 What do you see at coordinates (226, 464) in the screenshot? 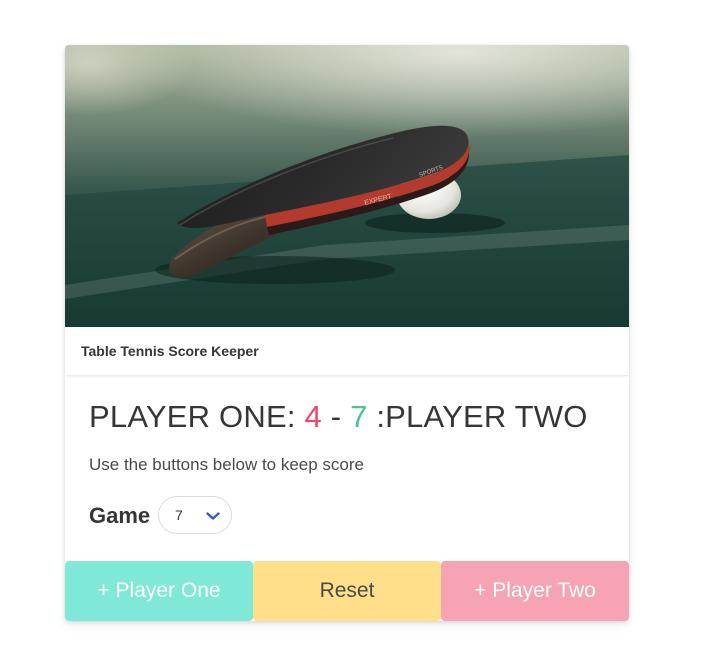
I see `instructions-text: Use the buttons below to keep score` at bounding box center [226, 464].